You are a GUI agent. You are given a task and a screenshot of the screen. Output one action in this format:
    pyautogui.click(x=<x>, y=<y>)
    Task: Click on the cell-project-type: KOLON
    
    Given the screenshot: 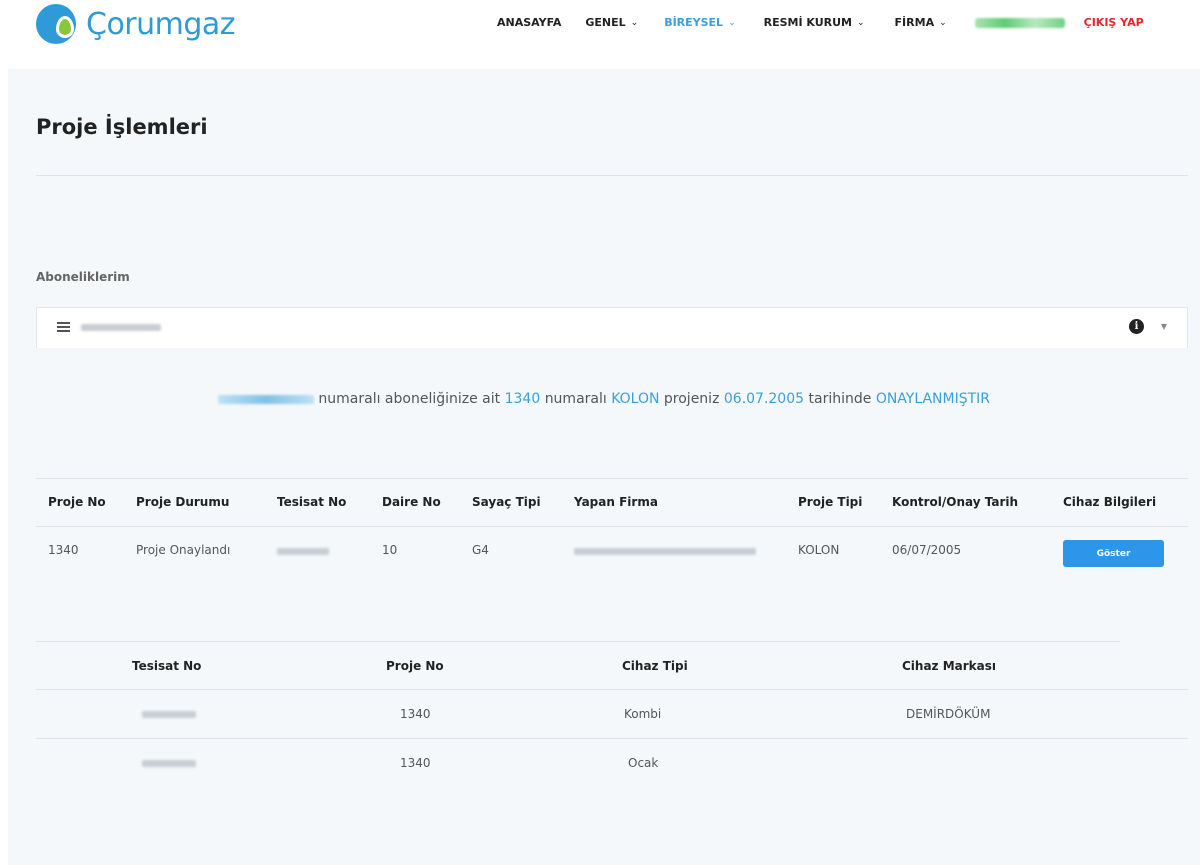 What is the action you would take?
    pyautogui.click(x=819, y=550)
    